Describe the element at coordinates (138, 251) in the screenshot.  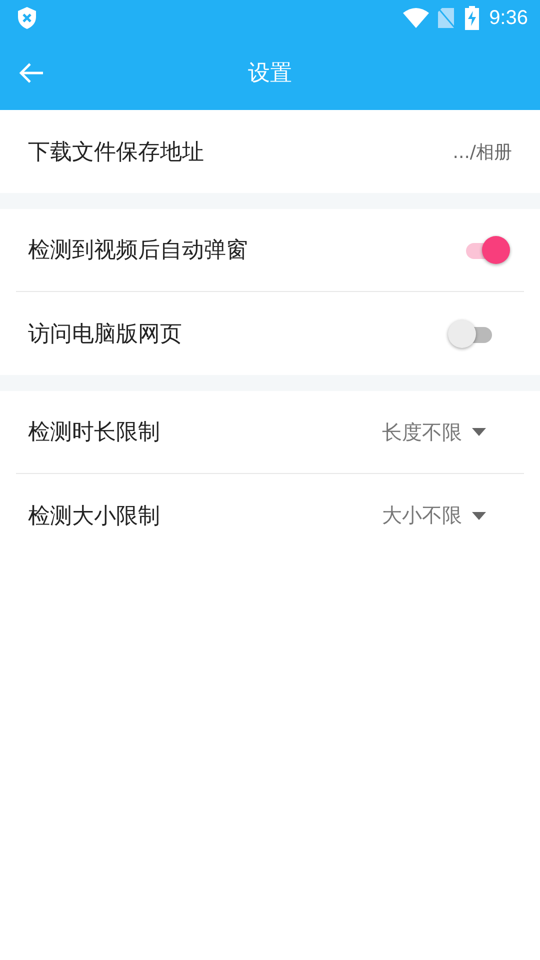
I see `setting-label: 检测到视频后自动弹窗` at that location.